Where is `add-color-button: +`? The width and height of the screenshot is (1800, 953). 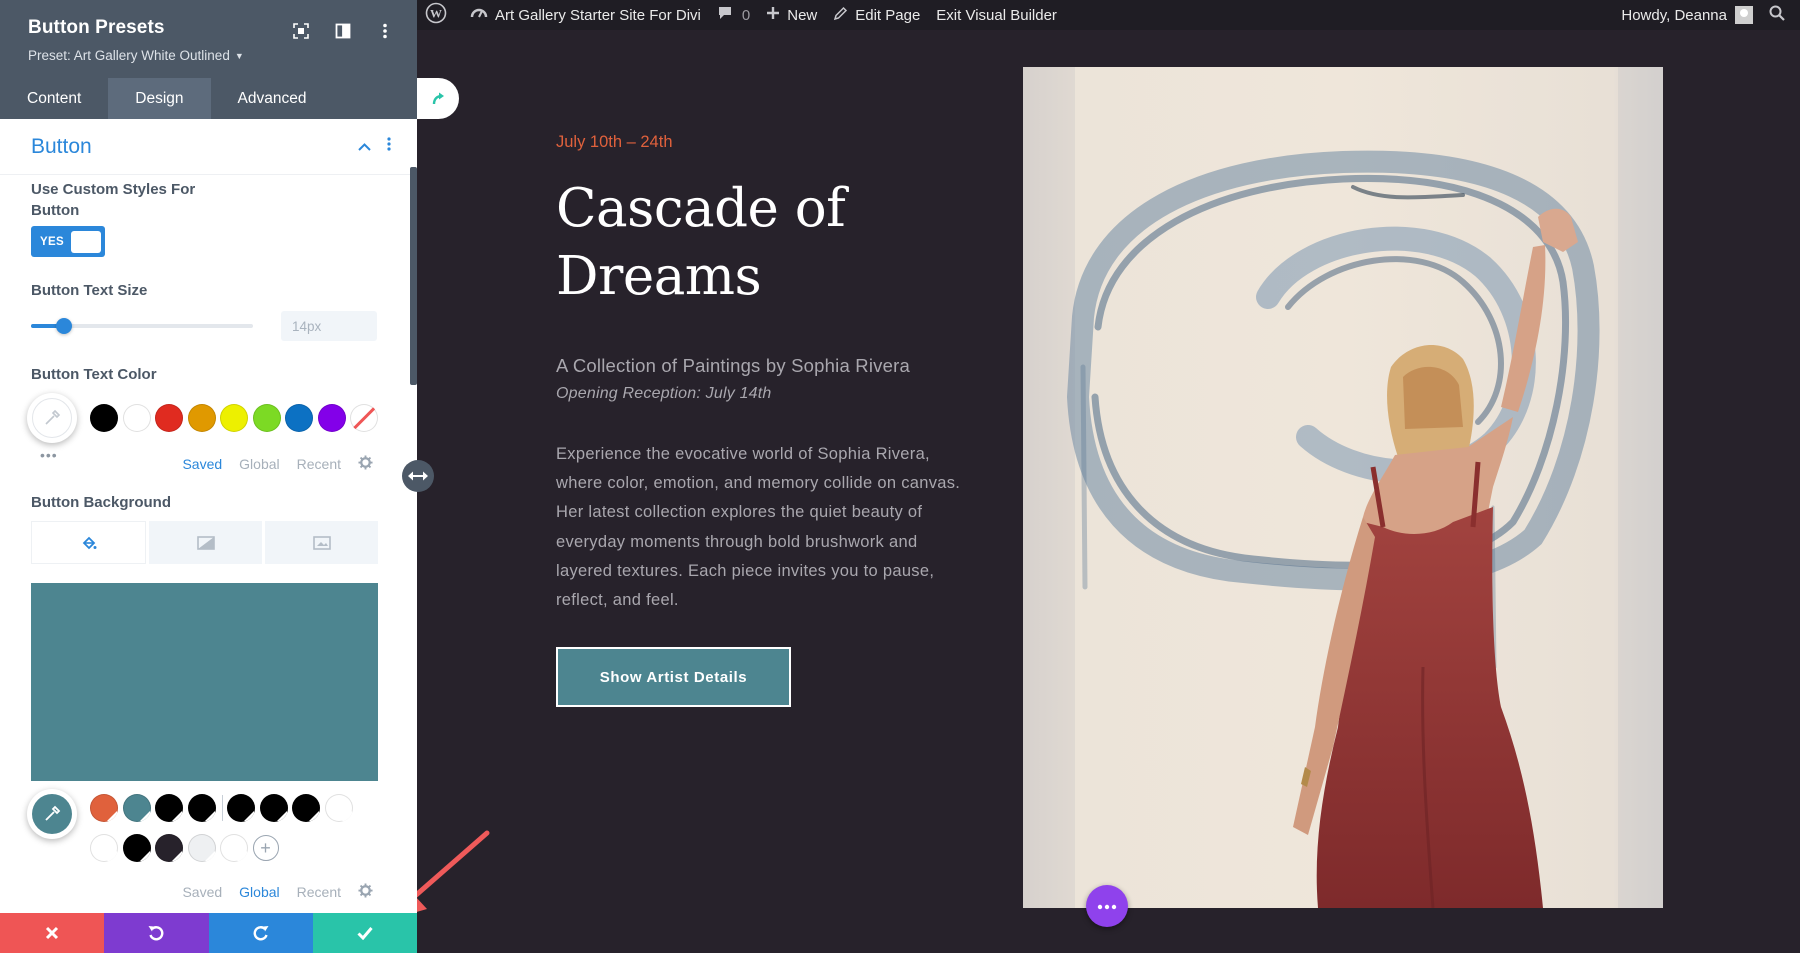 add-color-button: + is located at coordinates (265, 848).